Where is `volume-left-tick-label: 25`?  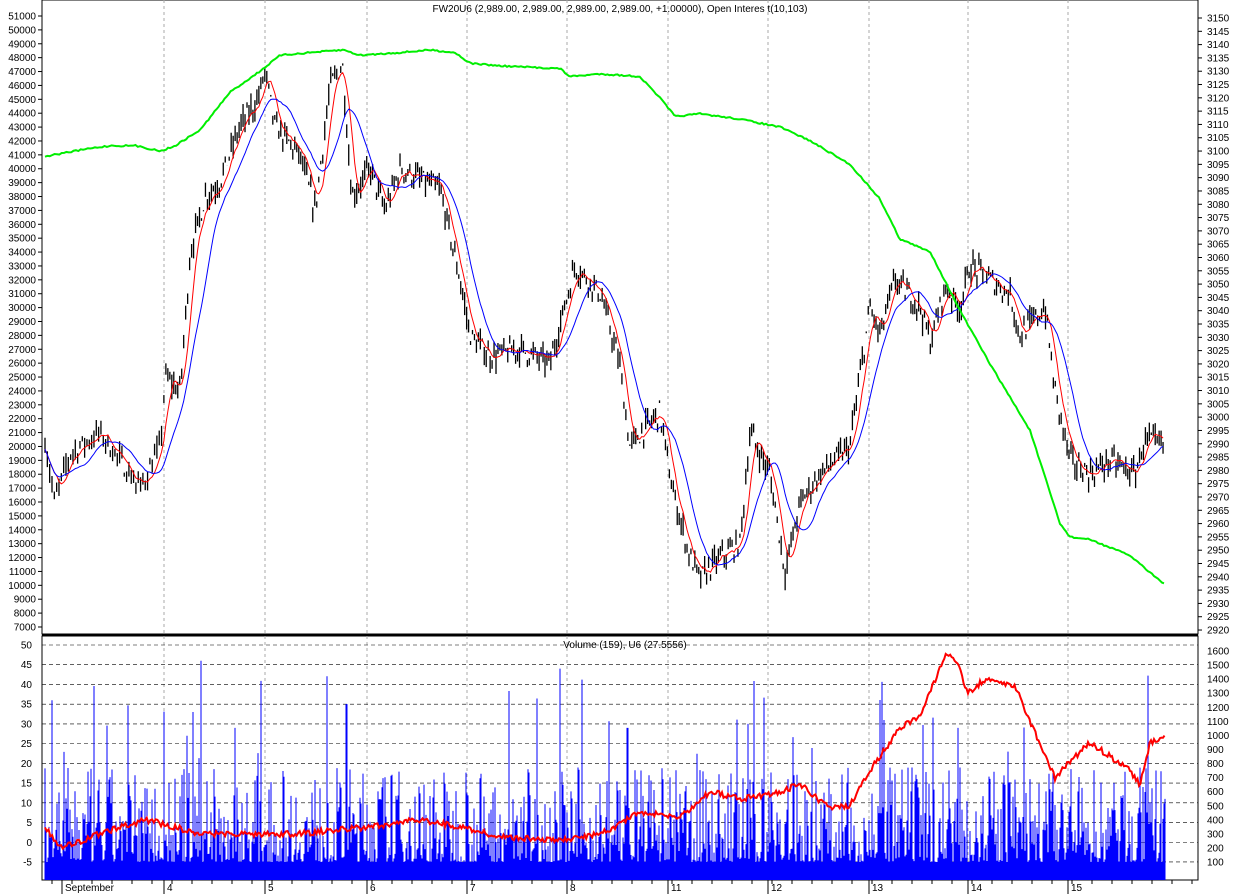
volume-left-tick-label: 25 is located at coordinates (27, 744).